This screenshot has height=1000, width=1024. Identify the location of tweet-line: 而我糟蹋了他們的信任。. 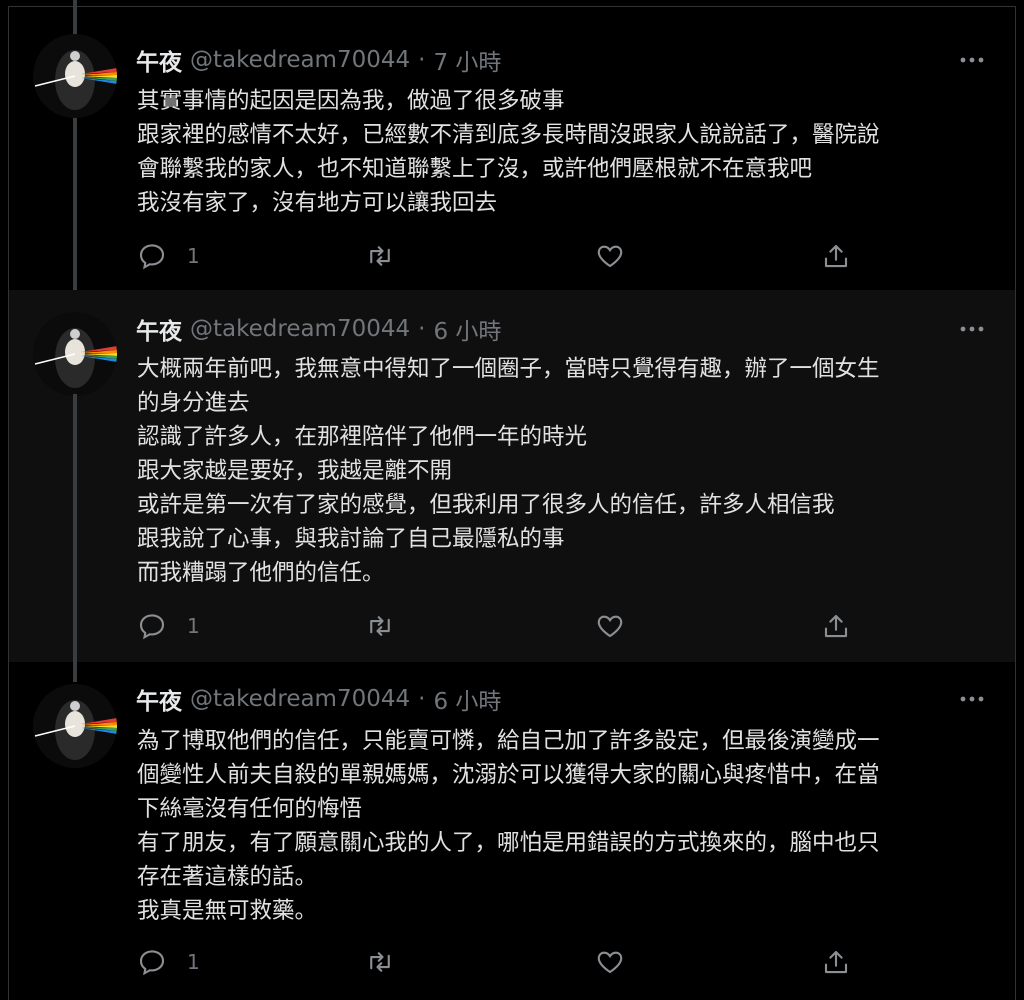
(261, 573).